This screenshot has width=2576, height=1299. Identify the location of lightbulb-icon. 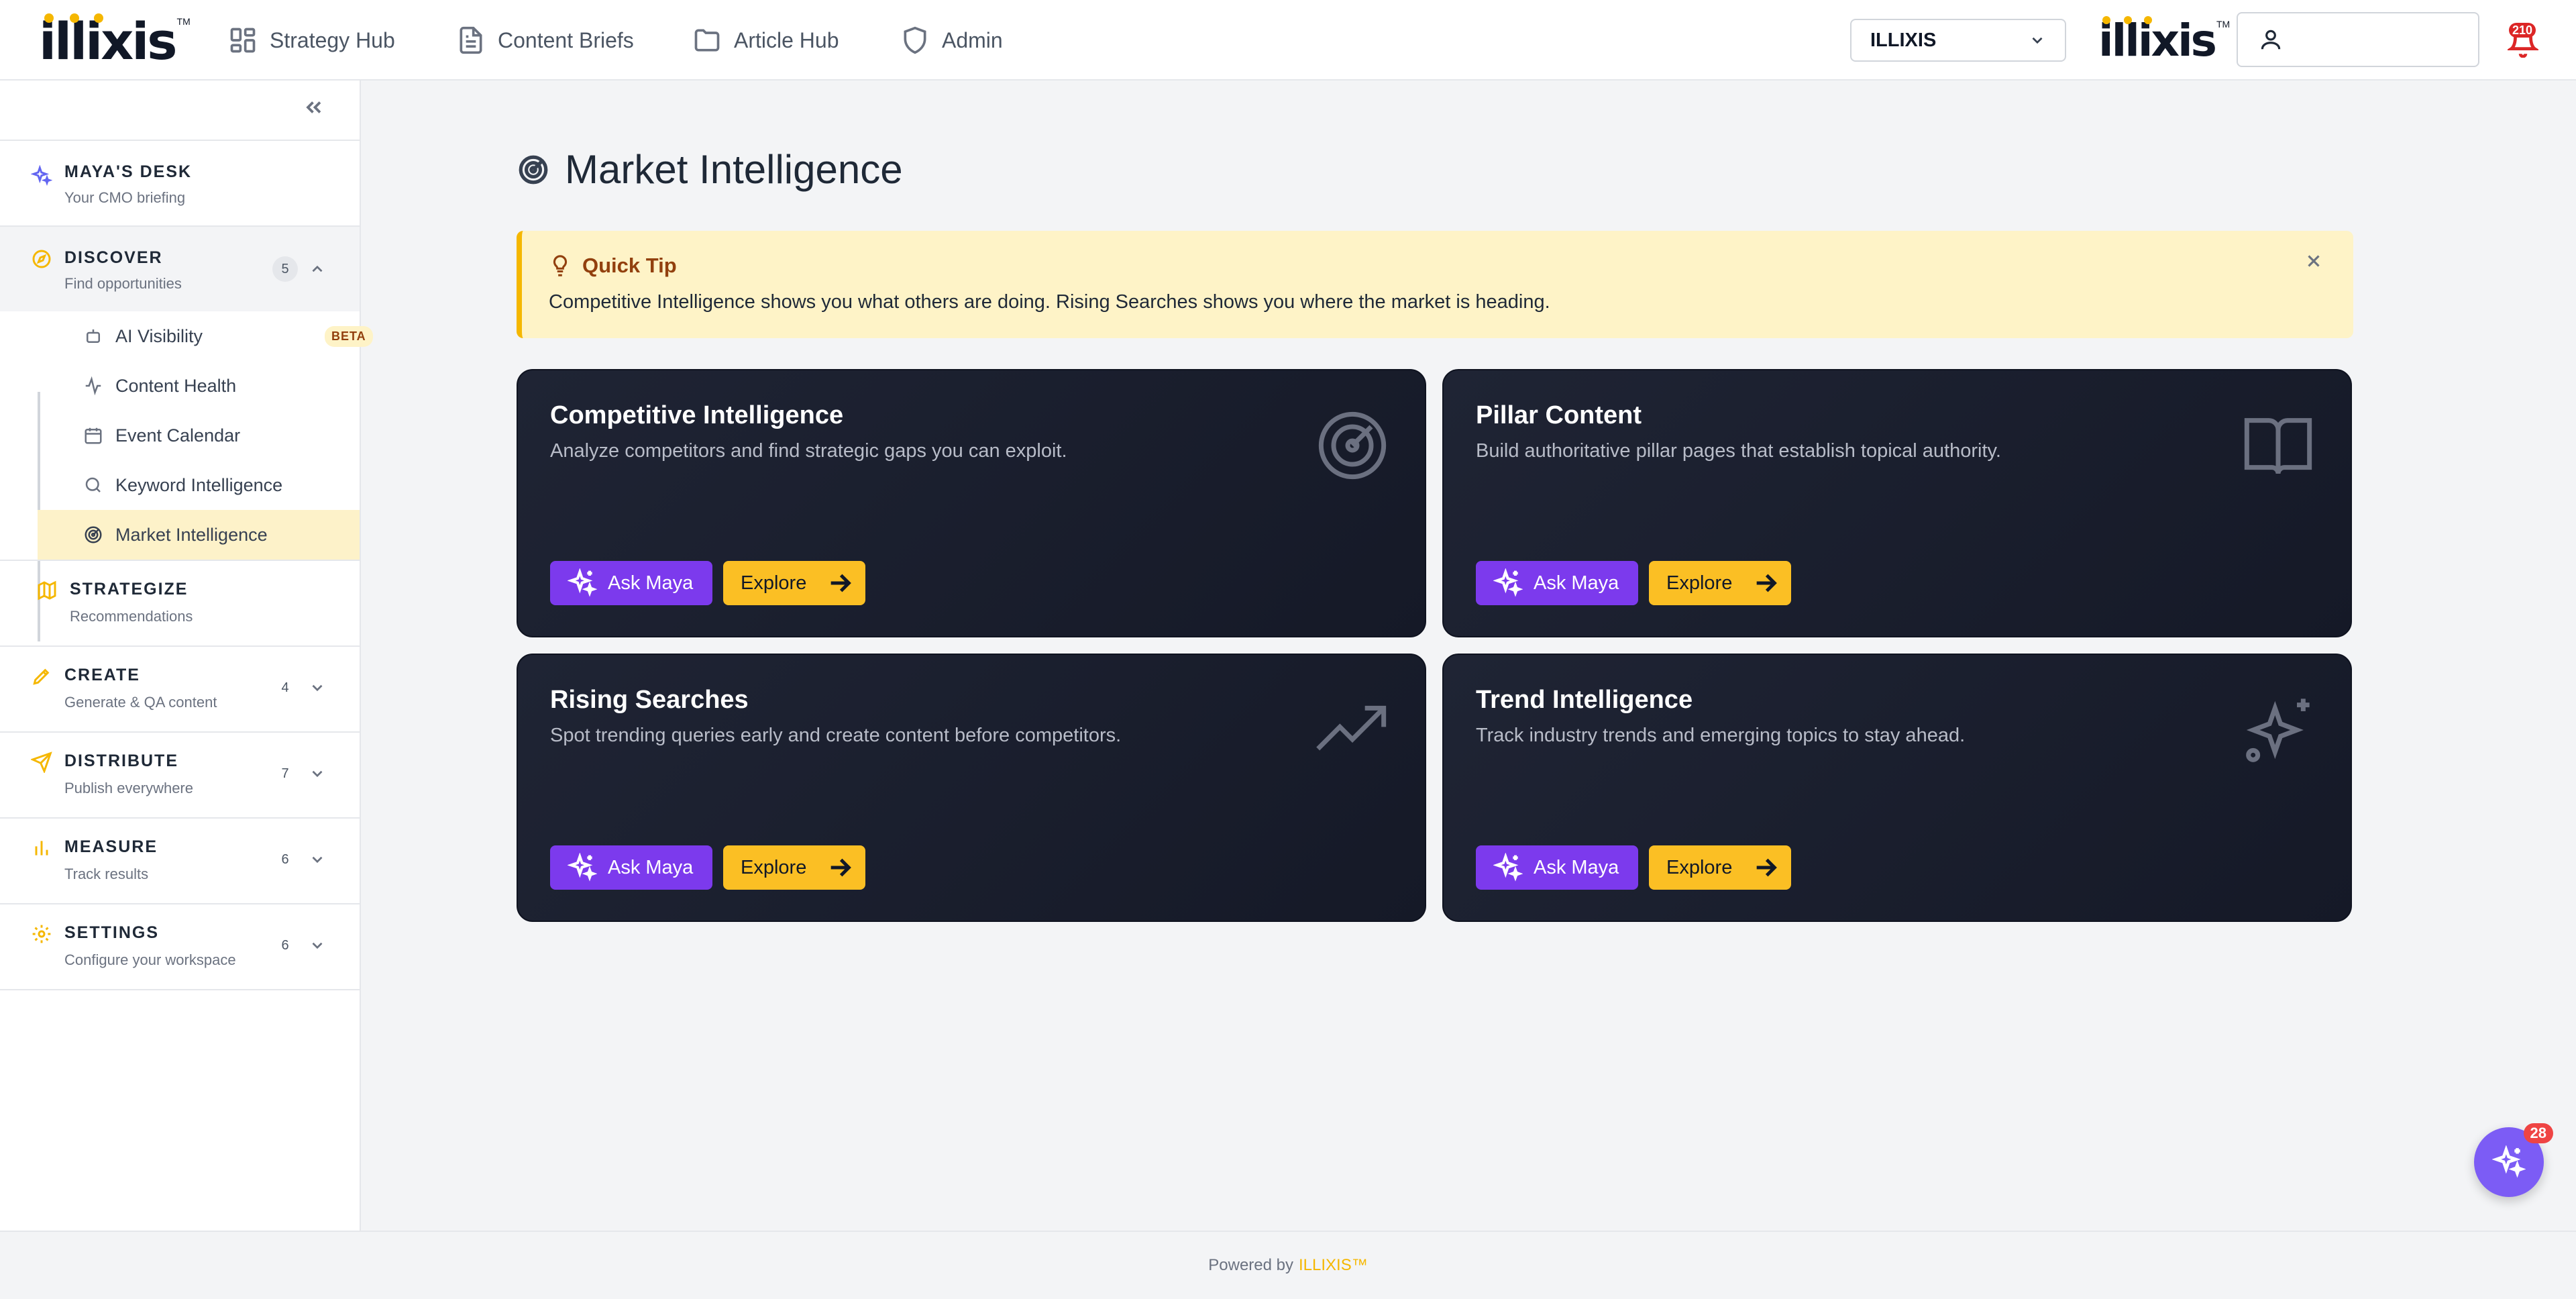
(560, 265).